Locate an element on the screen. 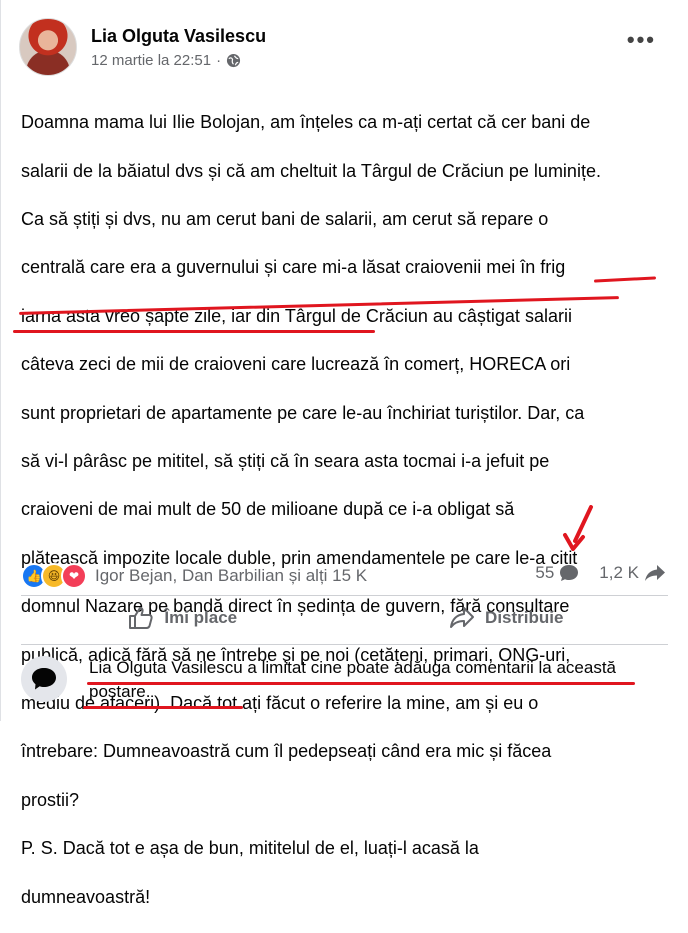  thumbs-up-icon is located at coordinates (141, 618).